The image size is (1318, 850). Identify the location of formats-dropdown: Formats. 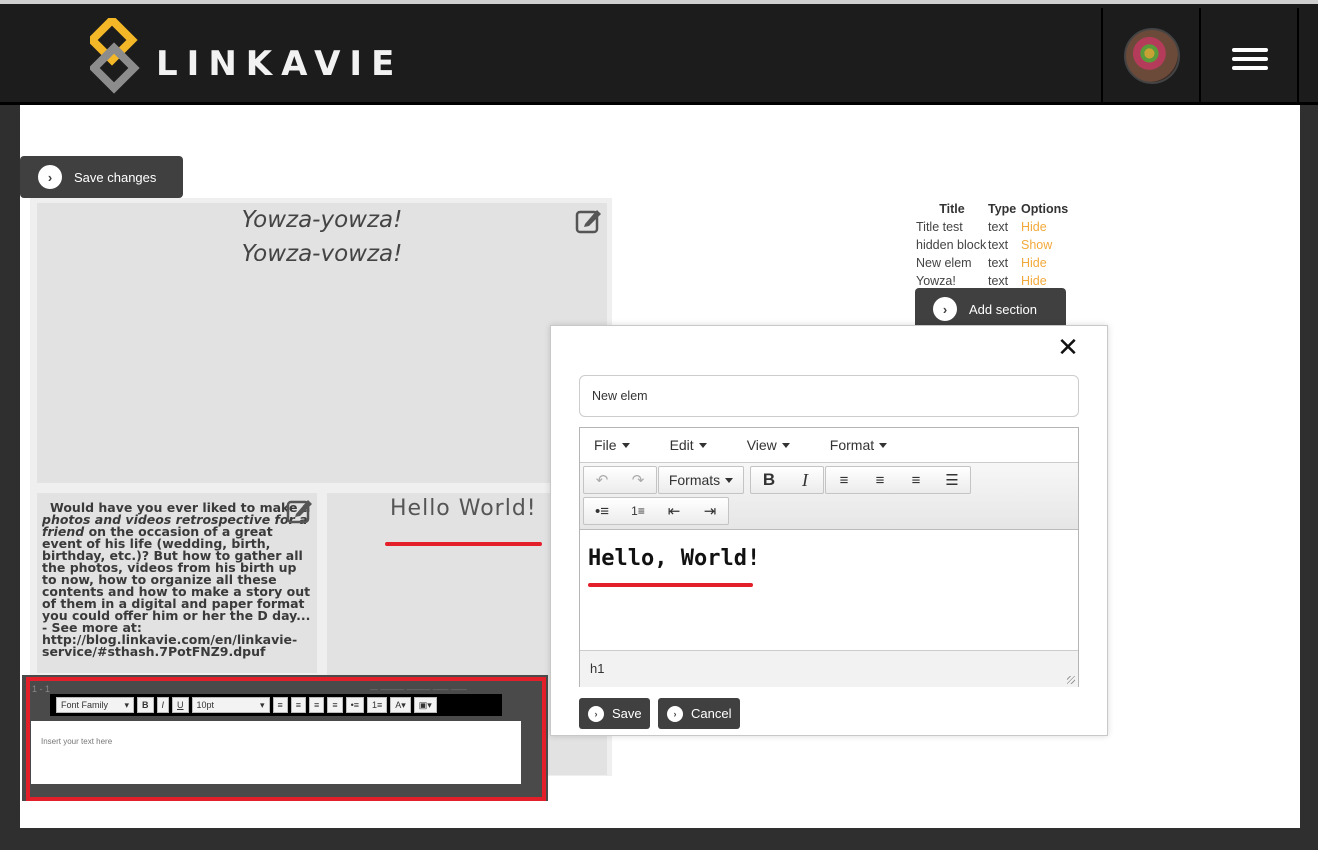
(701, 480).